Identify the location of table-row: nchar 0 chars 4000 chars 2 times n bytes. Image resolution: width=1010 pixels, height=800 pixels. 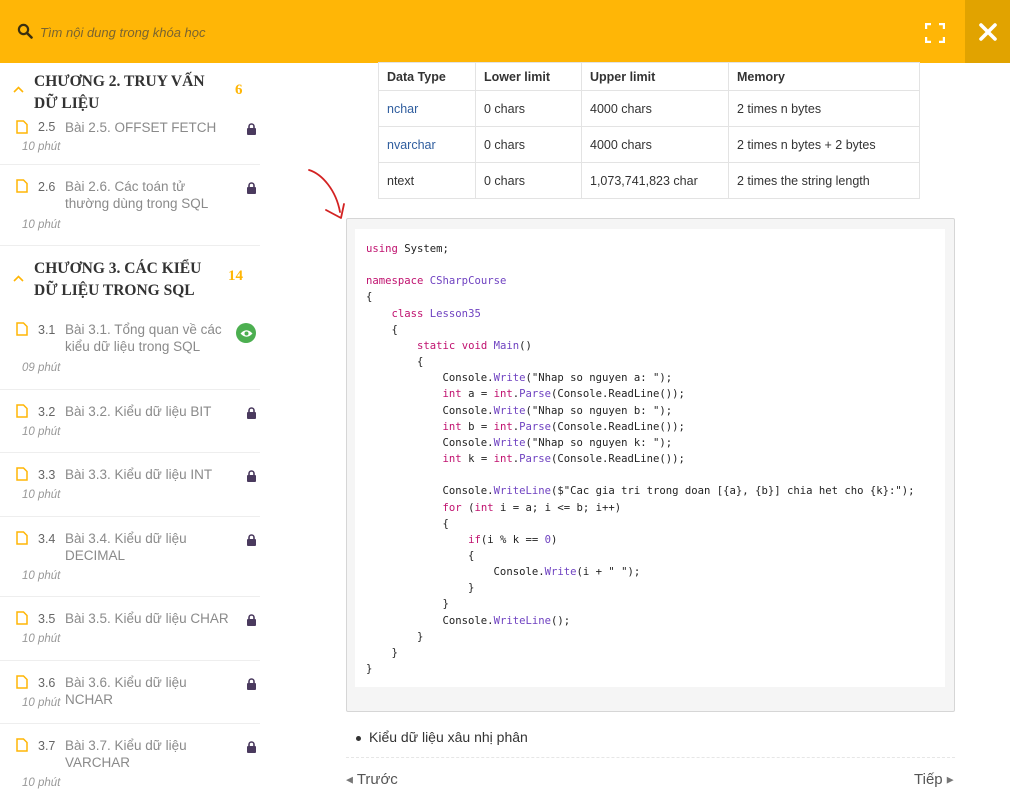
(649, 108).